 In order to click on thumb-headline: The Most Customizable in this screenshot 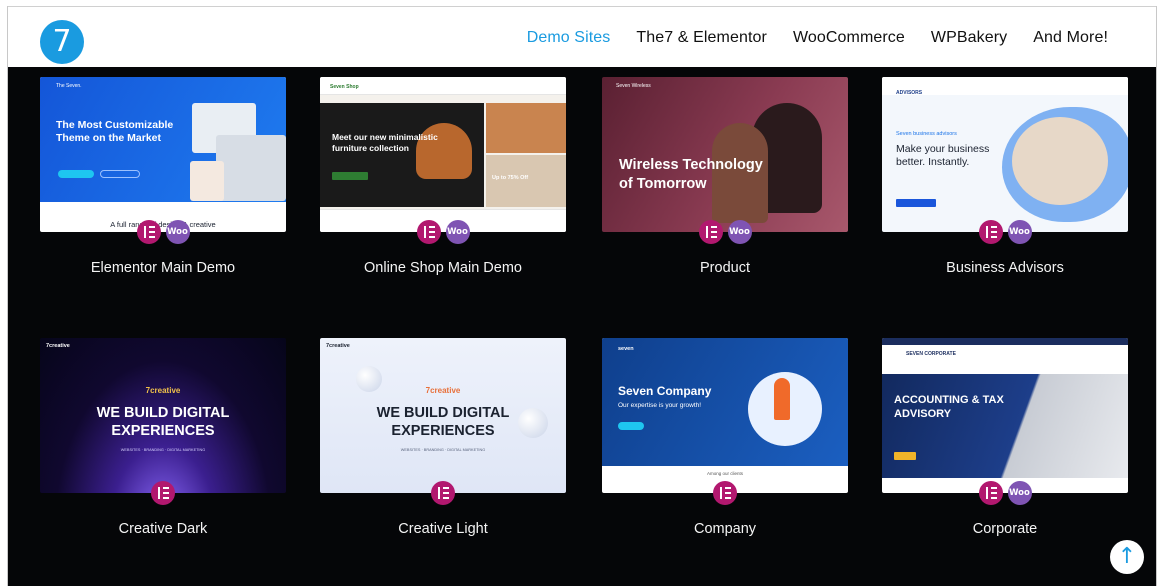, I will do `click(115, 125)`.